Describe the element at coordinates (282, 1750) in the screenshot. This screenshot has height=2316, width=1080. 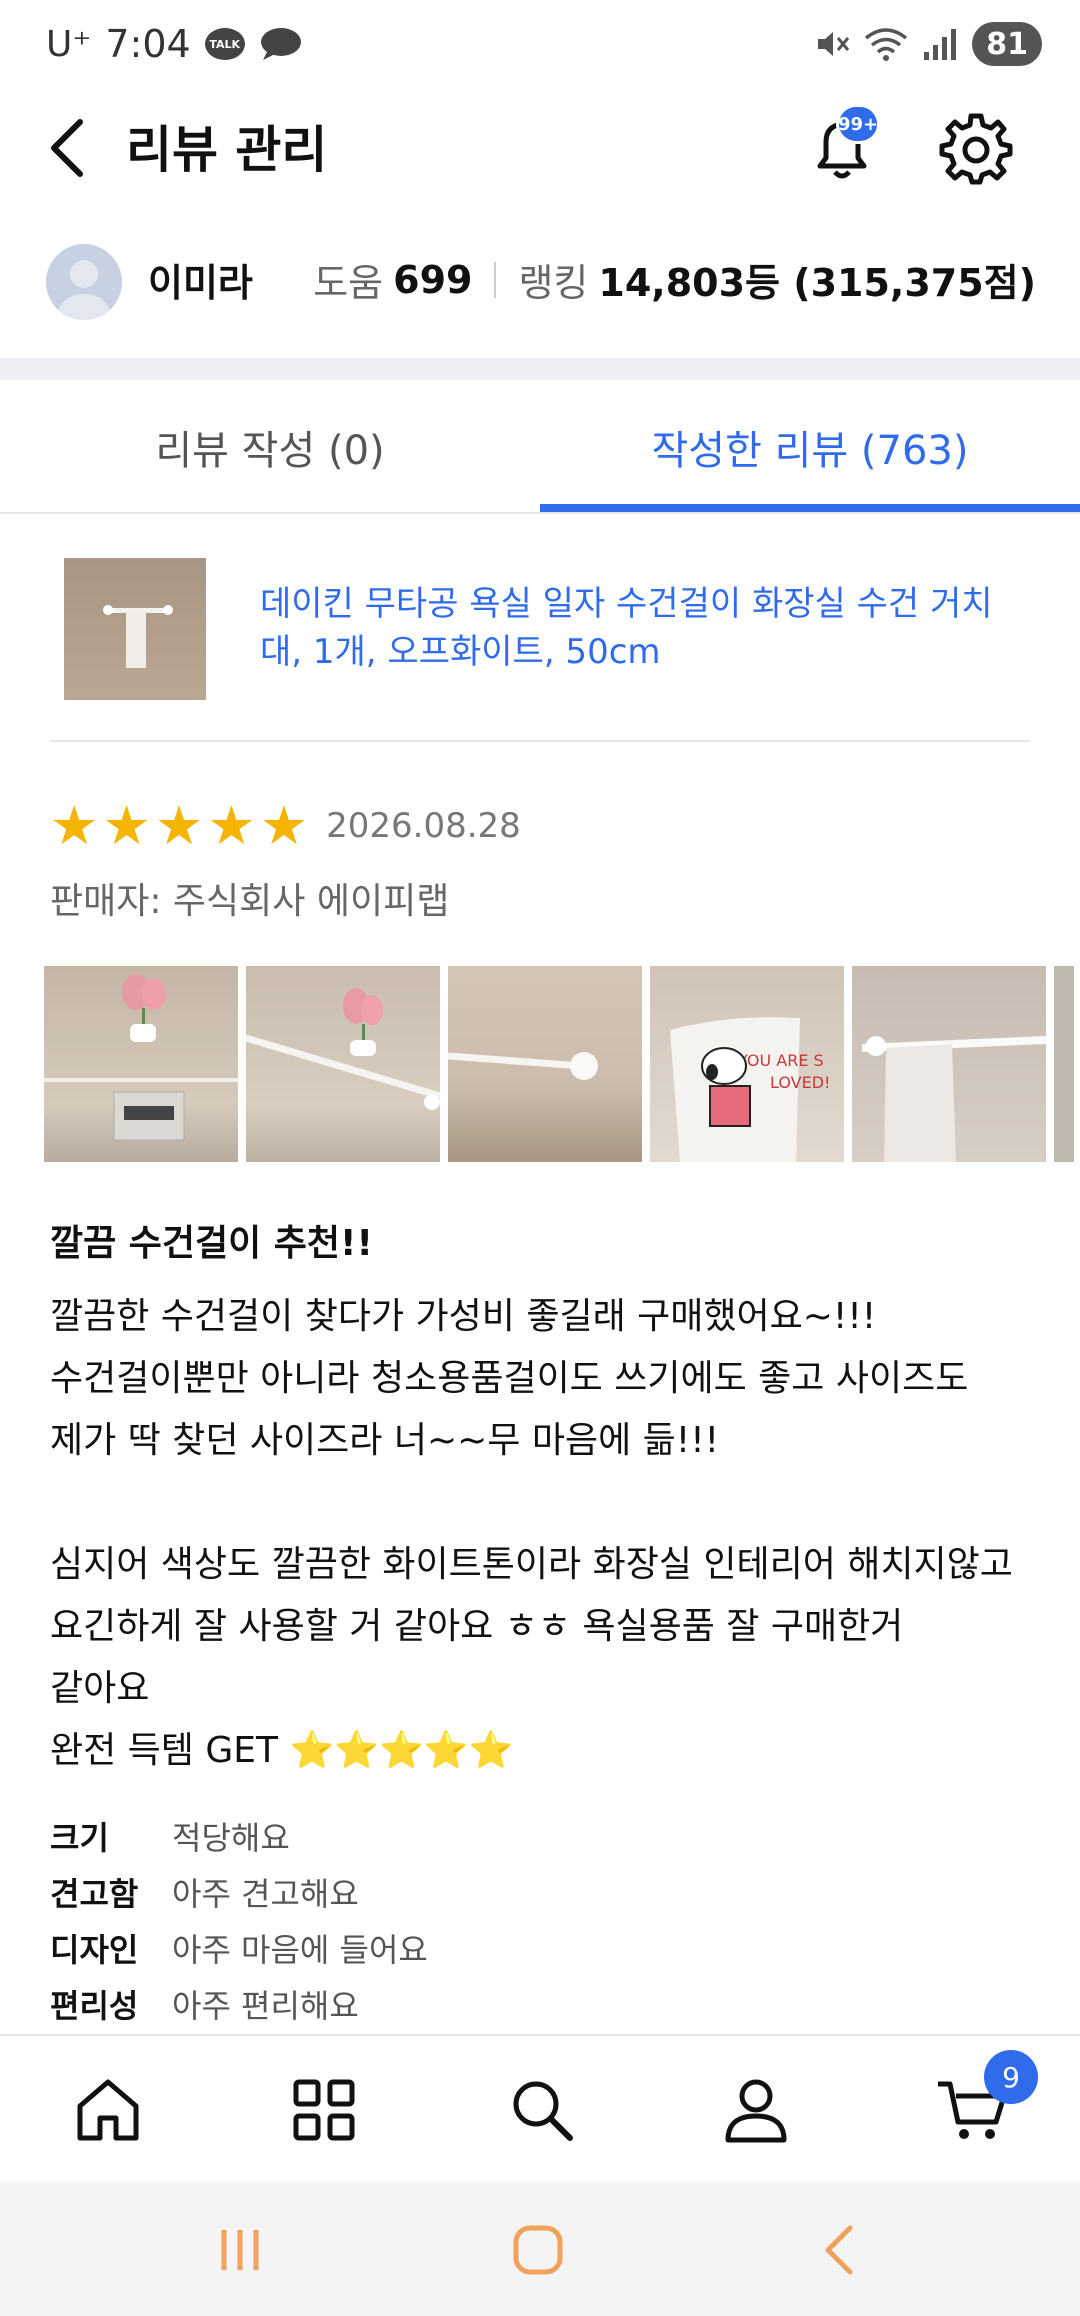
I see `review-body-line: 완전 득템 GET ⭐⭐⭐⭐⭐` at that location.